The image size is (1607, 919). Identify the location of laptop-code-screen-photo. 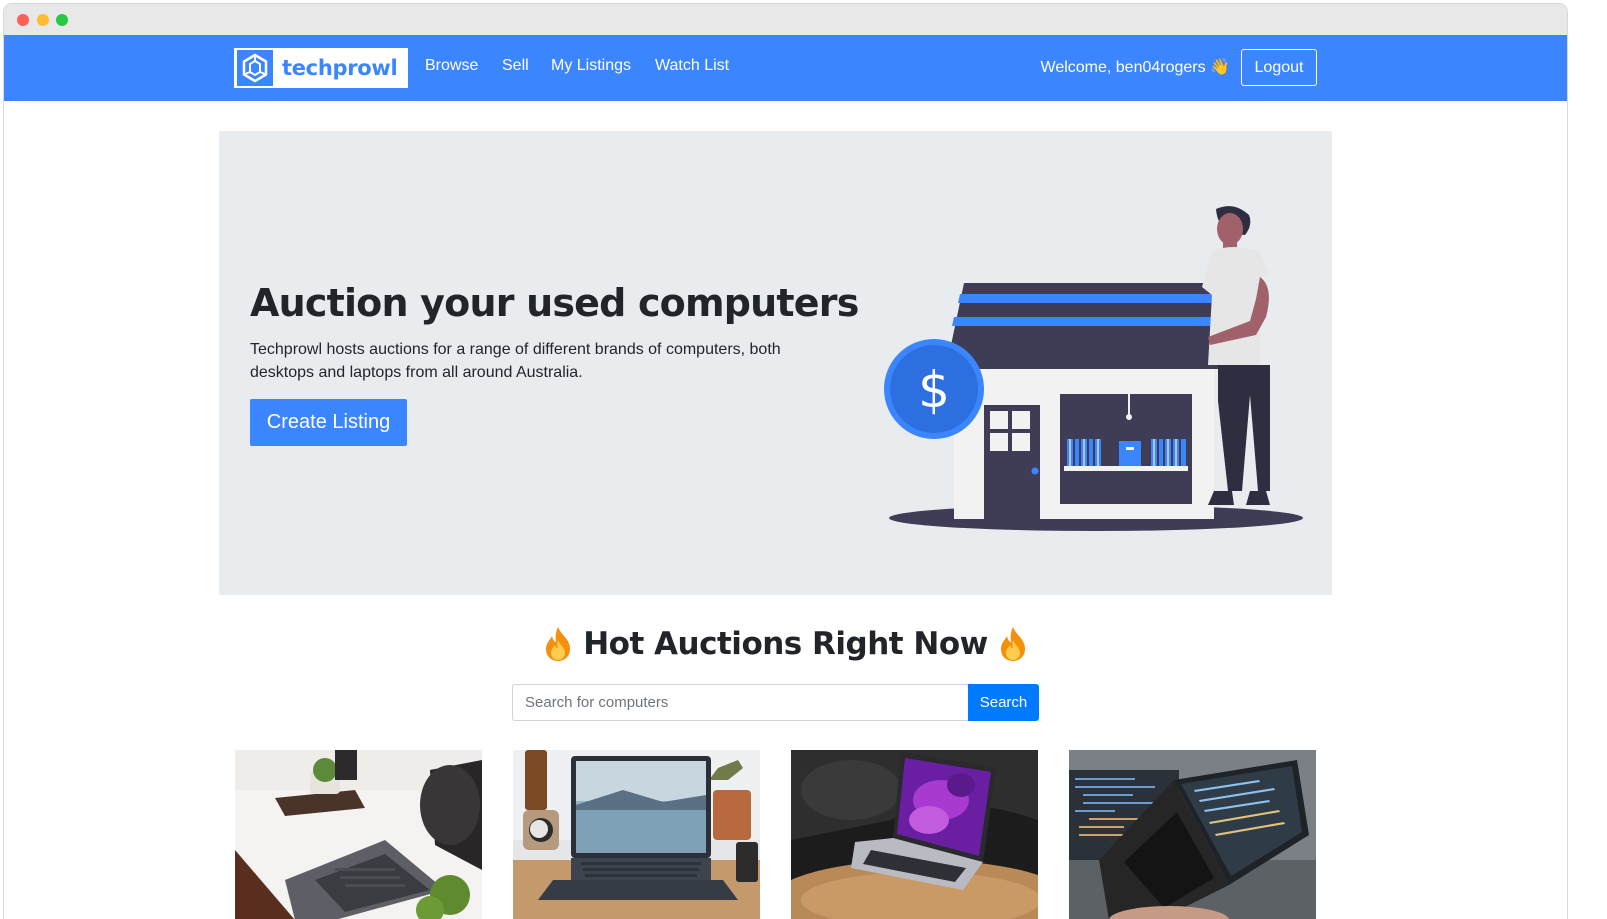
(1192, 834).